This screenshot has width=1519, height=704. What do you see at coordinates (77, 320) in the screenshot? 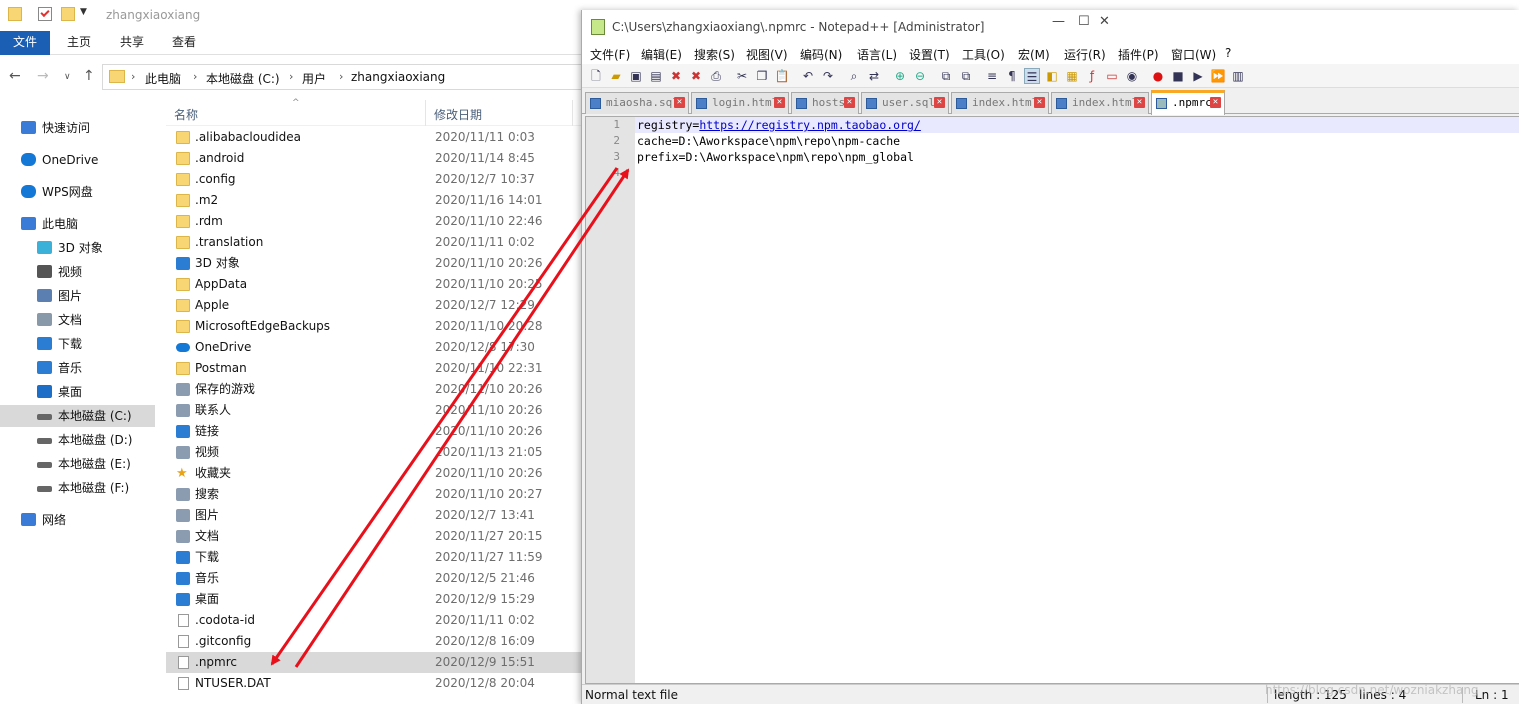
I see `nav-item: 文档` at bounding box center [77, 320].